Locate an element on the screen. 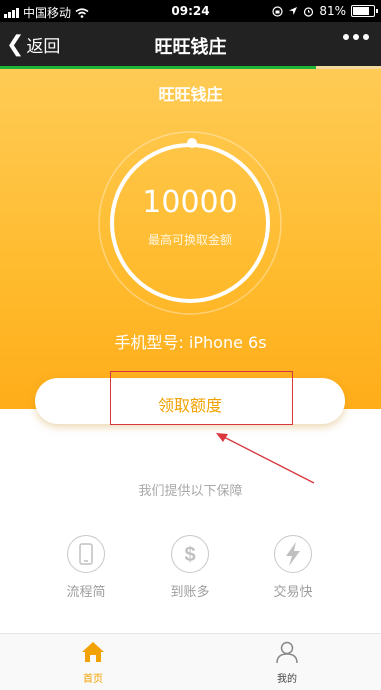 This screenshot has width=381, height=690. feature-simple-process: 流程简 is located at coordinates (86, 567).